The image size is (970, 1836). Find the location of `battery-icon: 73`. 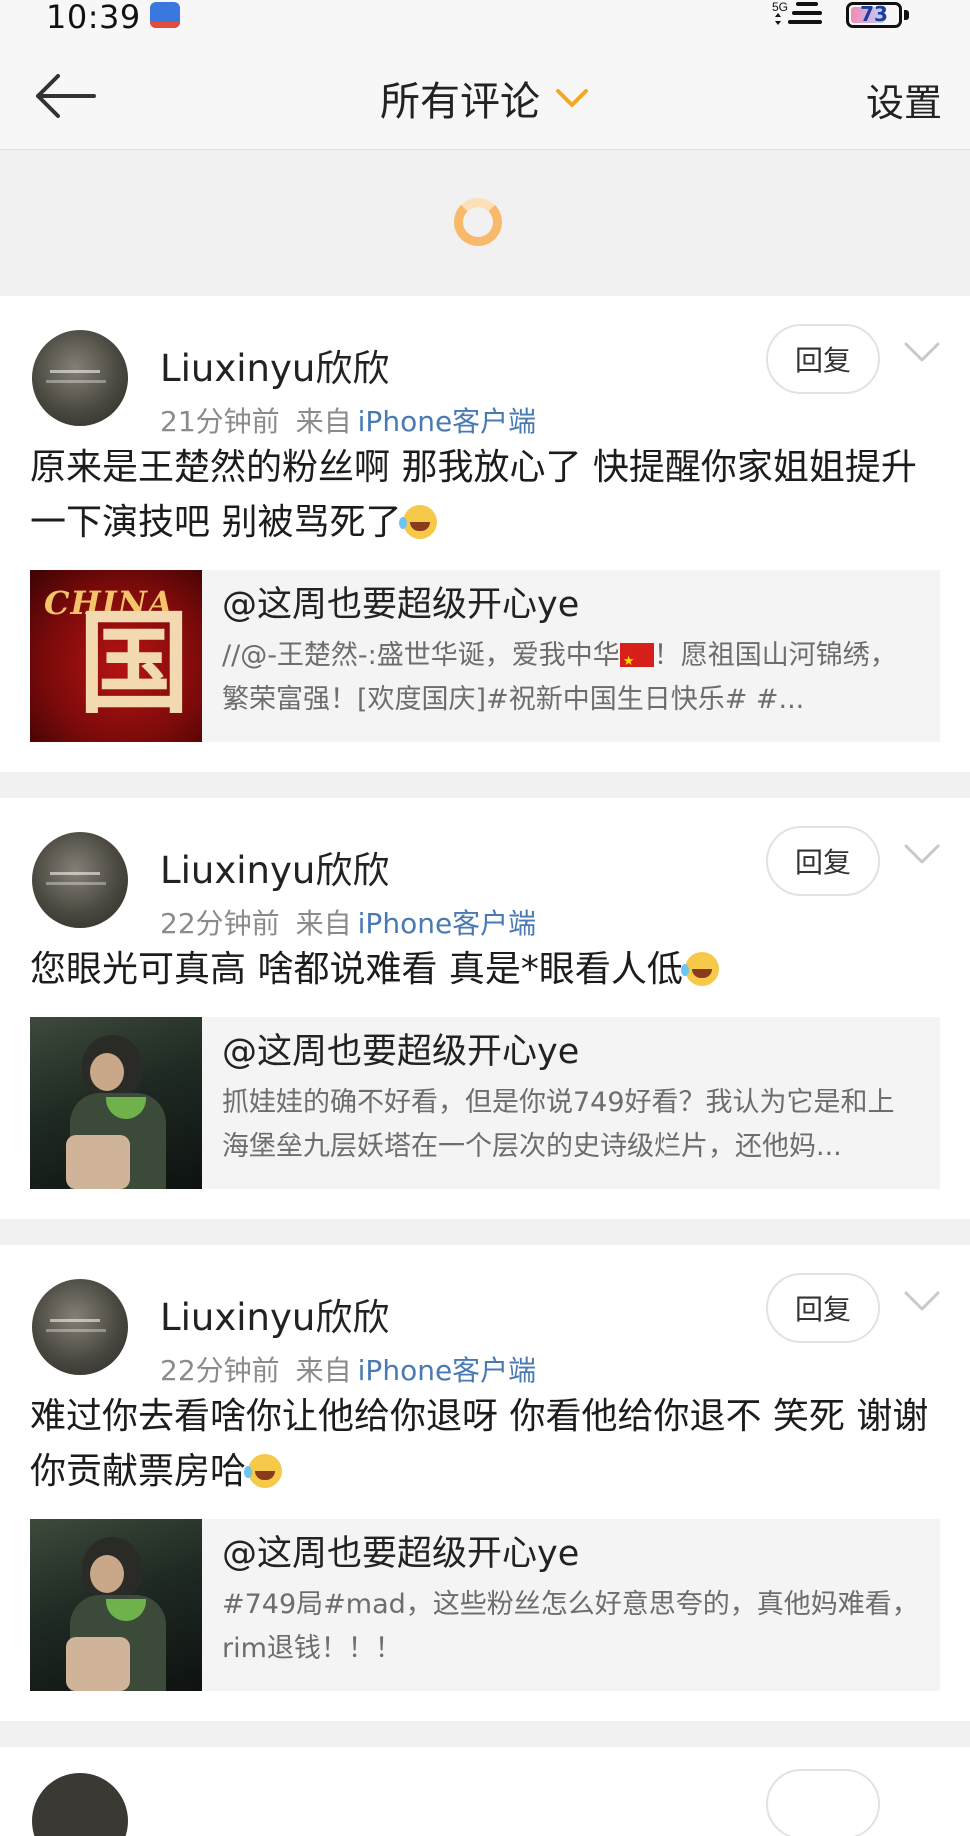

battery-icon: 73 is located at coordinates (874, 15).